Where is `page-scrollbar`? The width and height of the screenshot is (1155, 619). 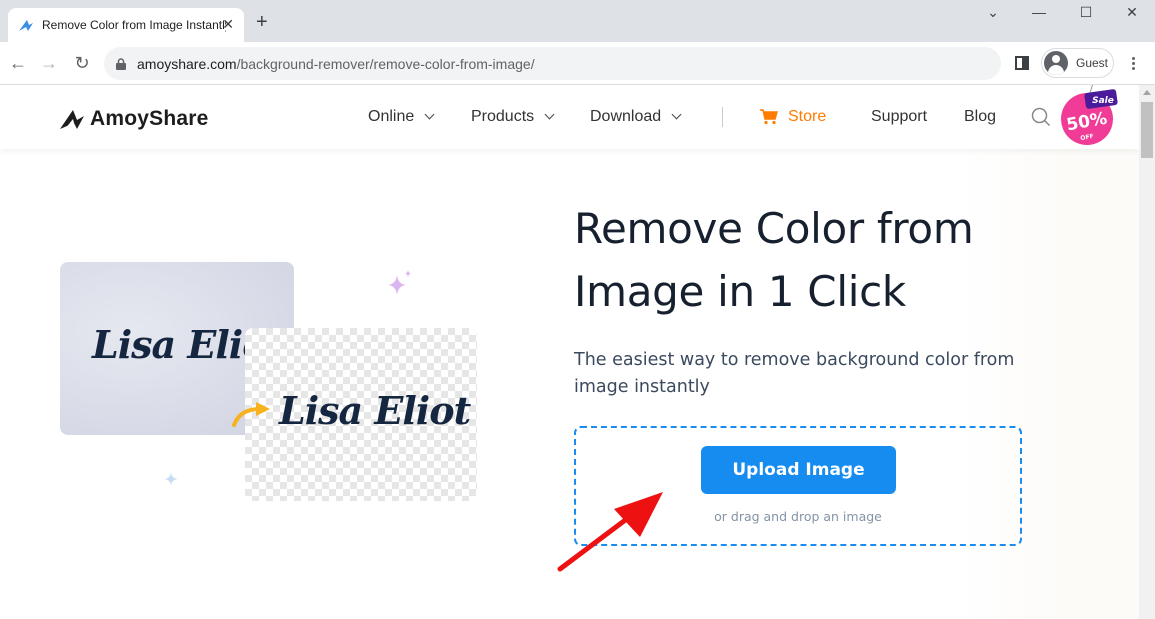
page-scrollbar is located at coordinates (1147, 352).